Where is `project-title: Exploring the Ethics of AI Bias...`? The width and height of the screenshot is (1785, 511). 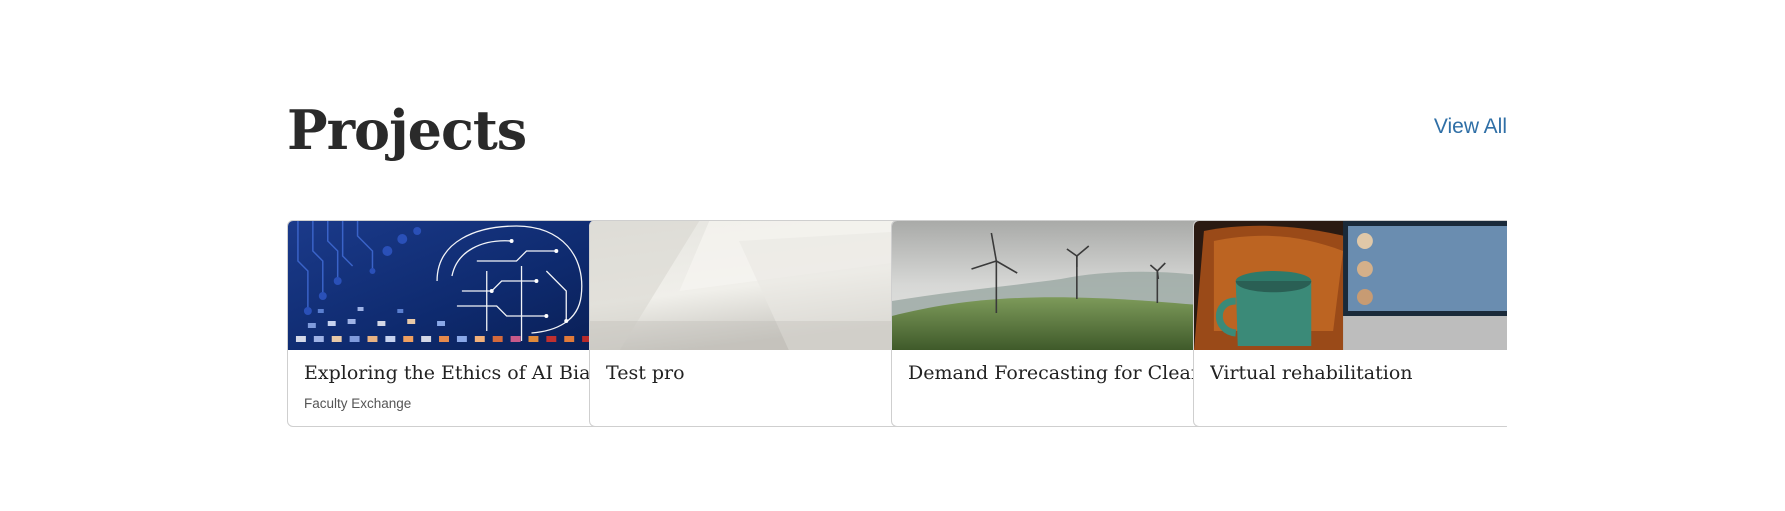
project-title: Exploring the Ethics of AI Bias... is located at coordinates (447, 373).